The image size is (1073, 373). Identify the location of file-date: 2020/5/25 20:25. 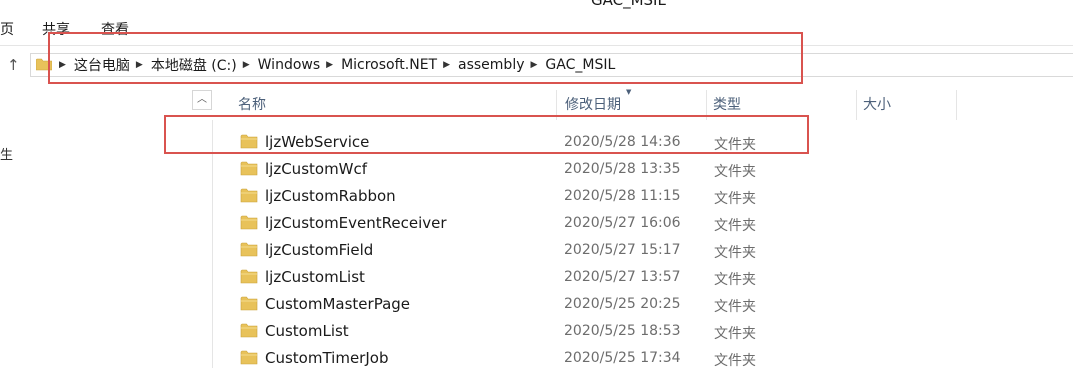
(622, 304).